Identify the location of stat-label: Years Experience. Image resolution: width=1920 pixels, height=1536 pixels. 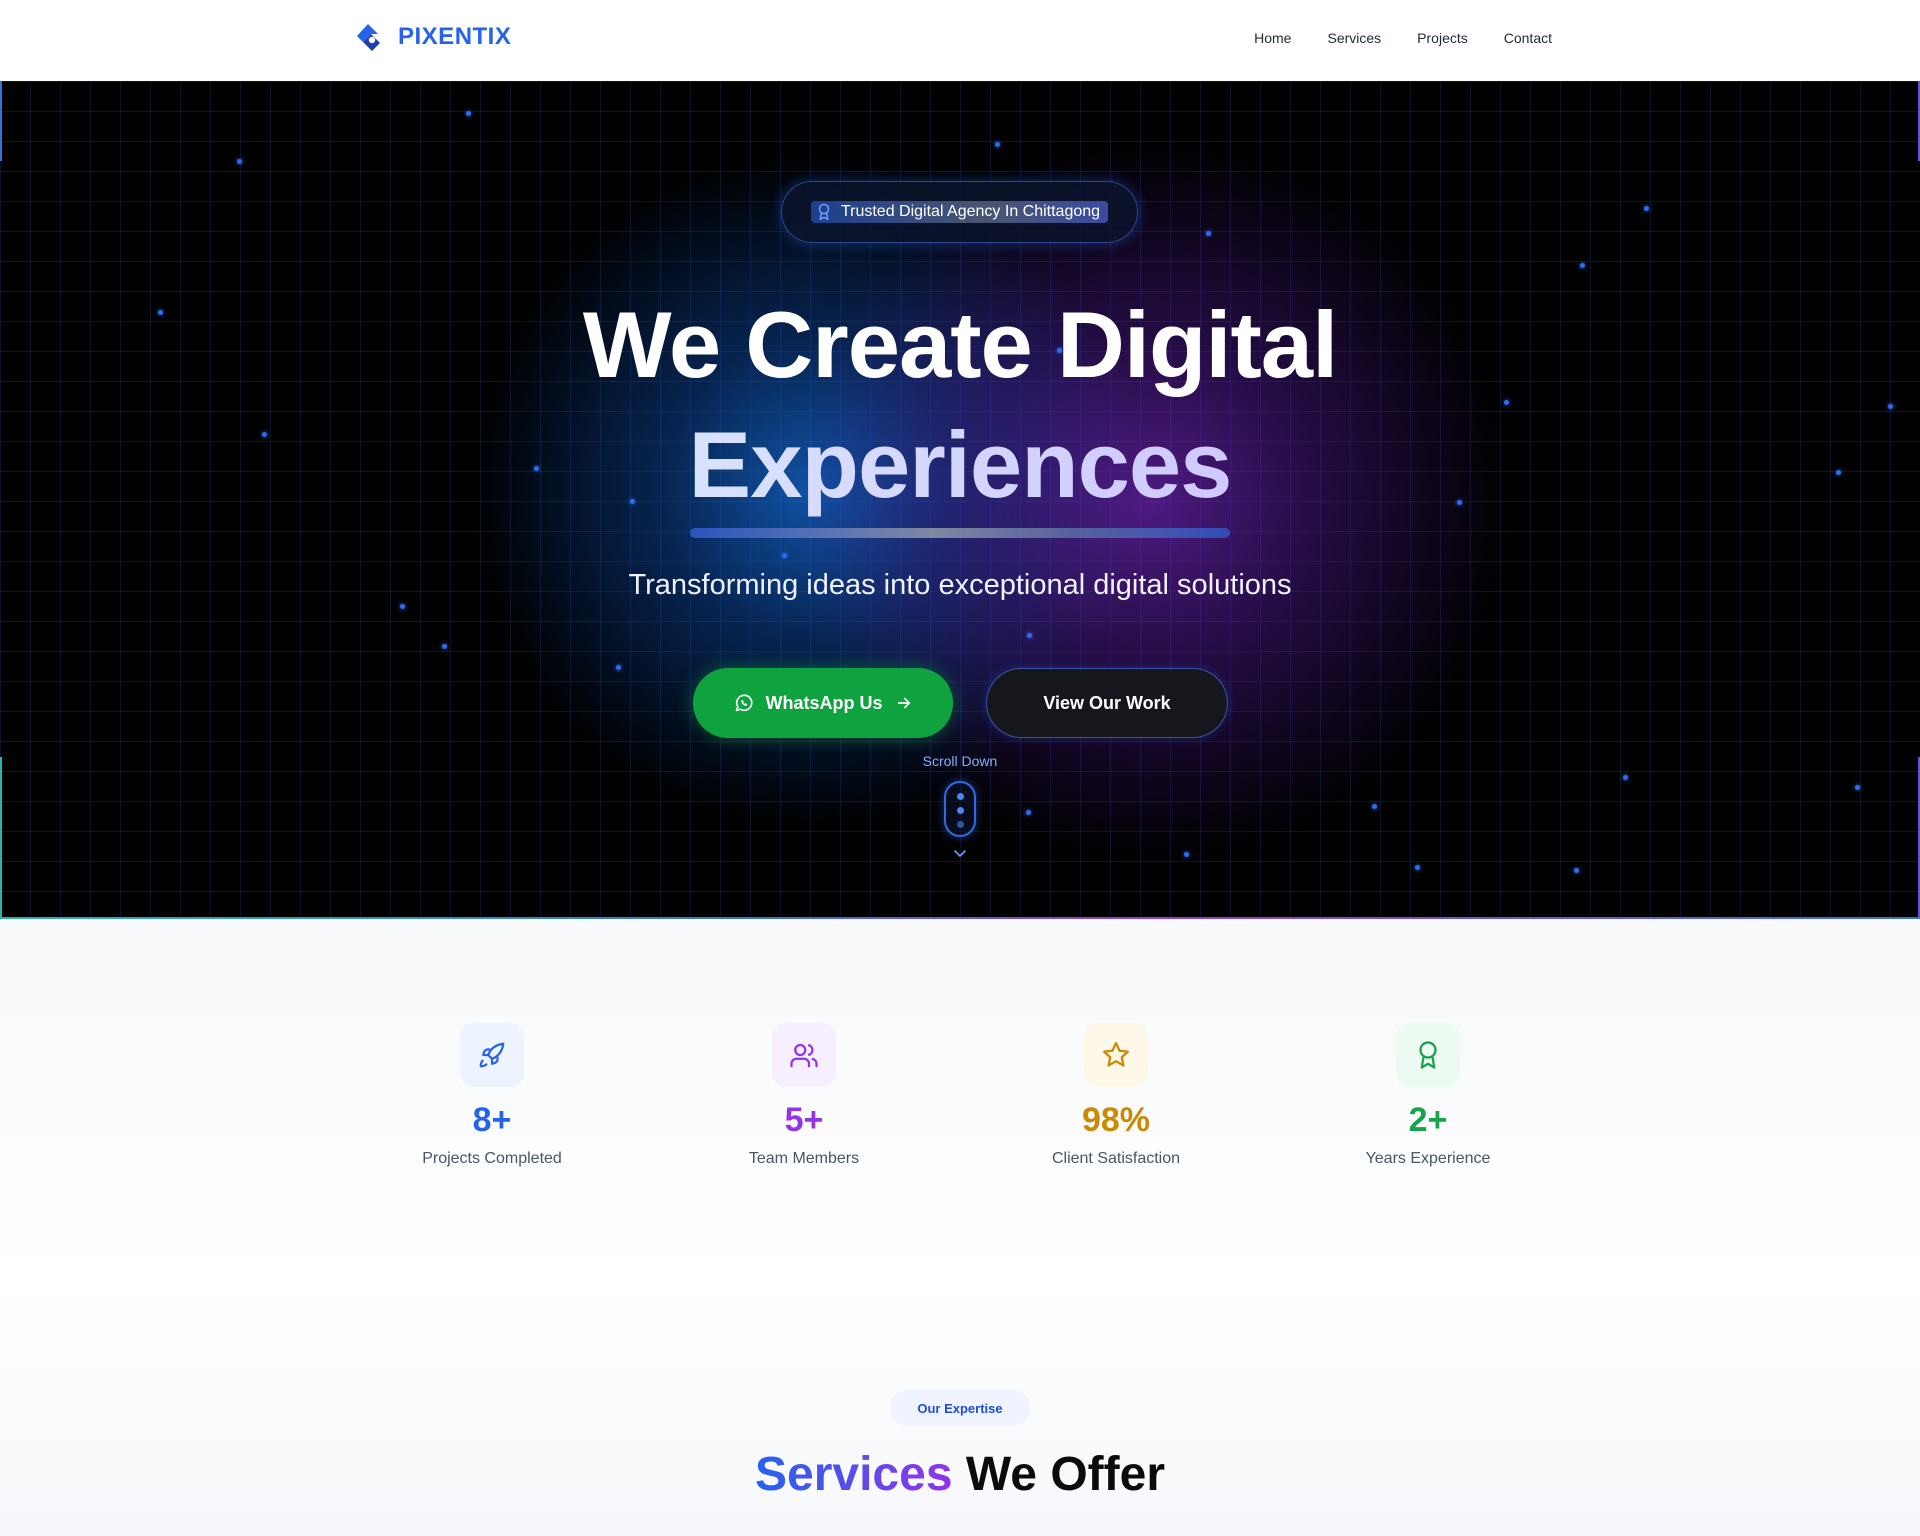
(1428, 1158).